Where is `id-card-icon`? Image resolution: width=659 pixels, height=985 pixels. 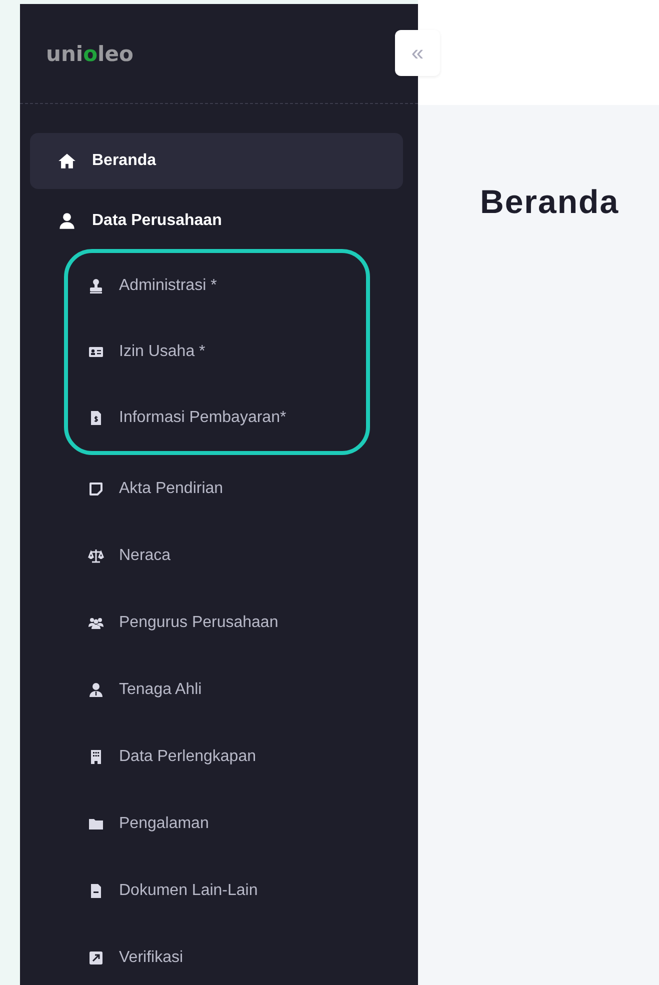 id-card-icon is located at coordinates (96, 352).